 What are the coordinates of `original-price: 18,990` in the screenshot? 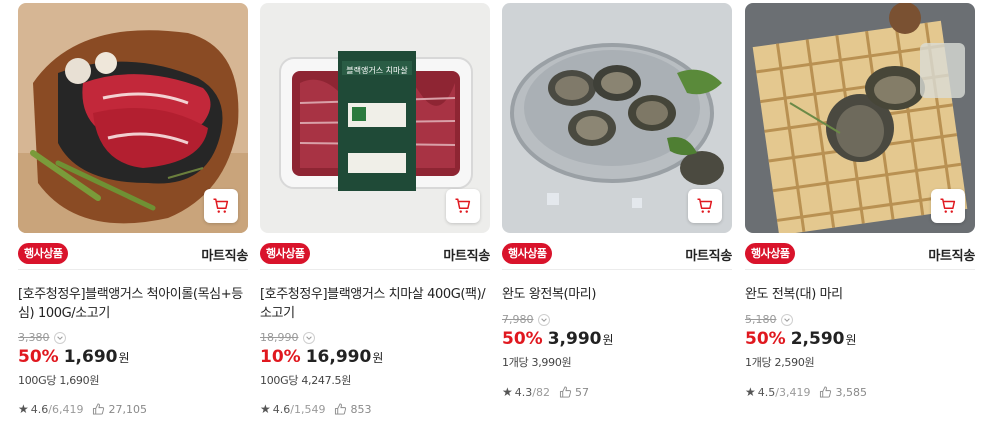 It's located at (287, 337).